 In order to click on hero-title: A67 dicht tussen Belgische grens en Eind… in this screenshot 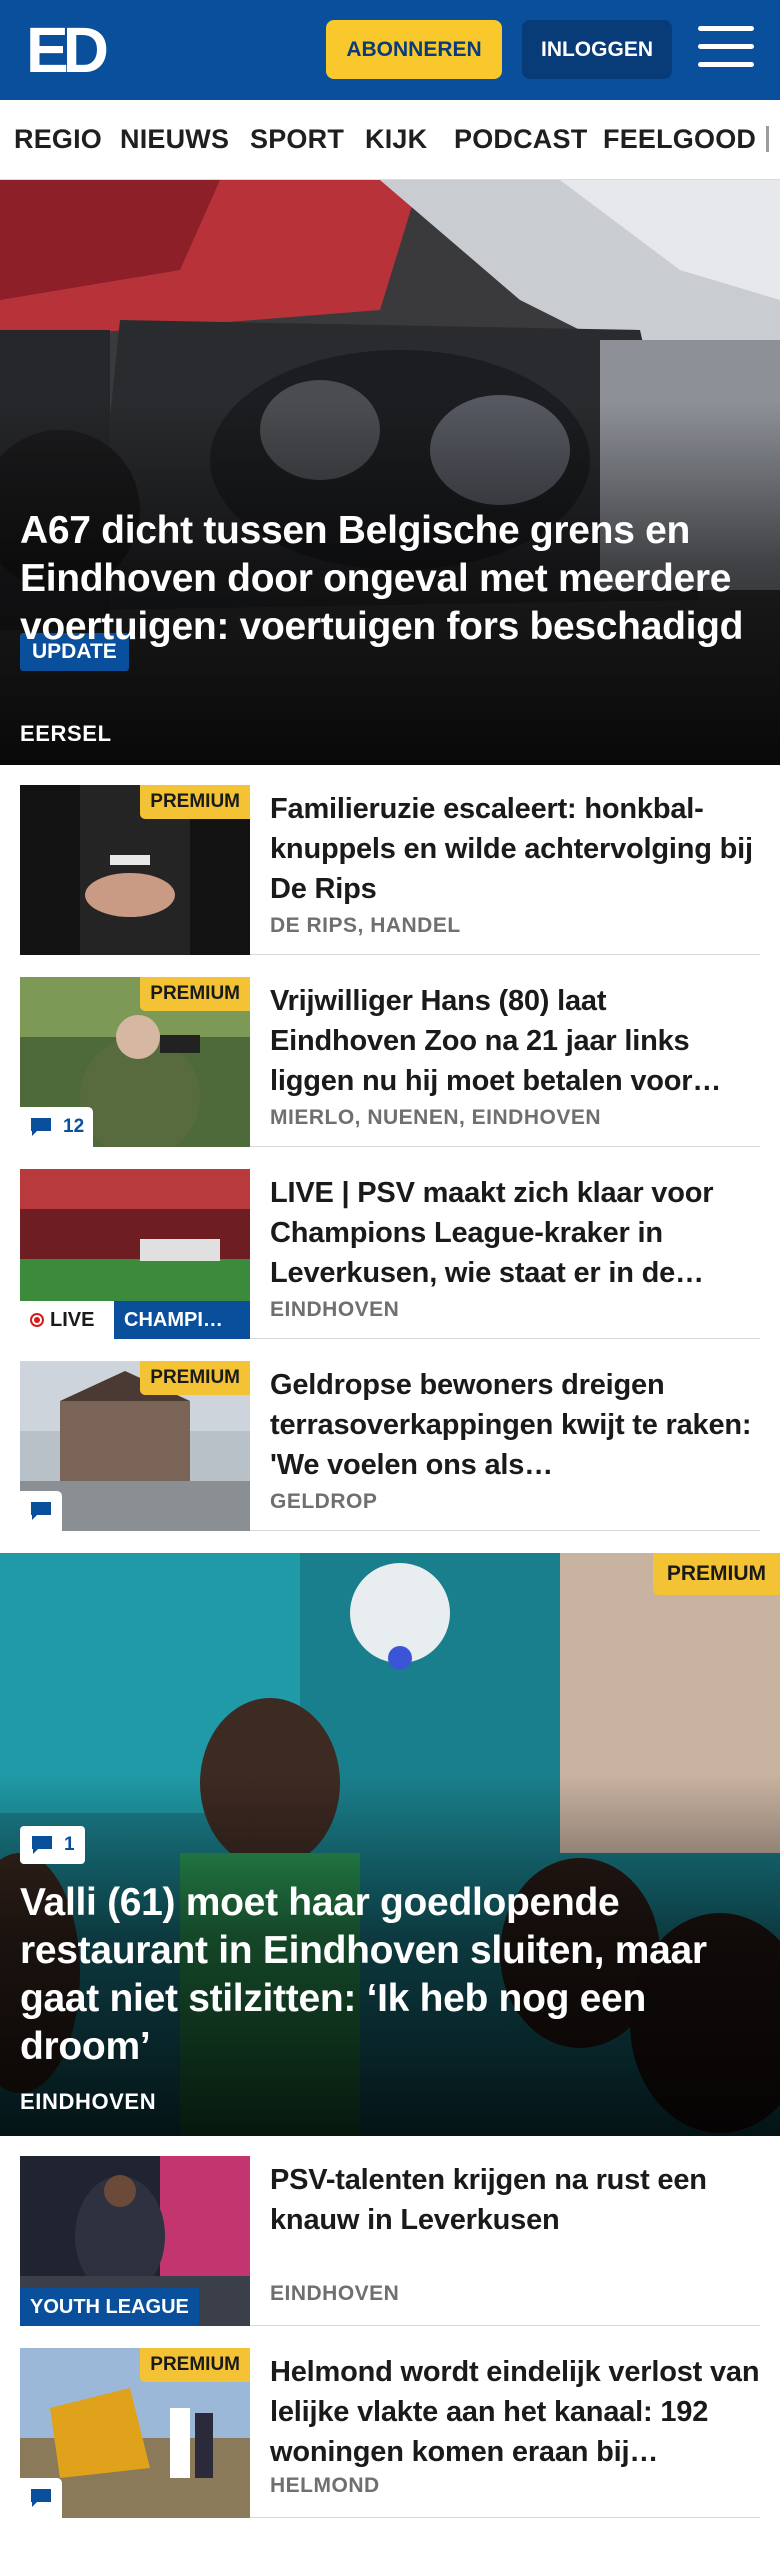, I will do `click(392, 579)`.